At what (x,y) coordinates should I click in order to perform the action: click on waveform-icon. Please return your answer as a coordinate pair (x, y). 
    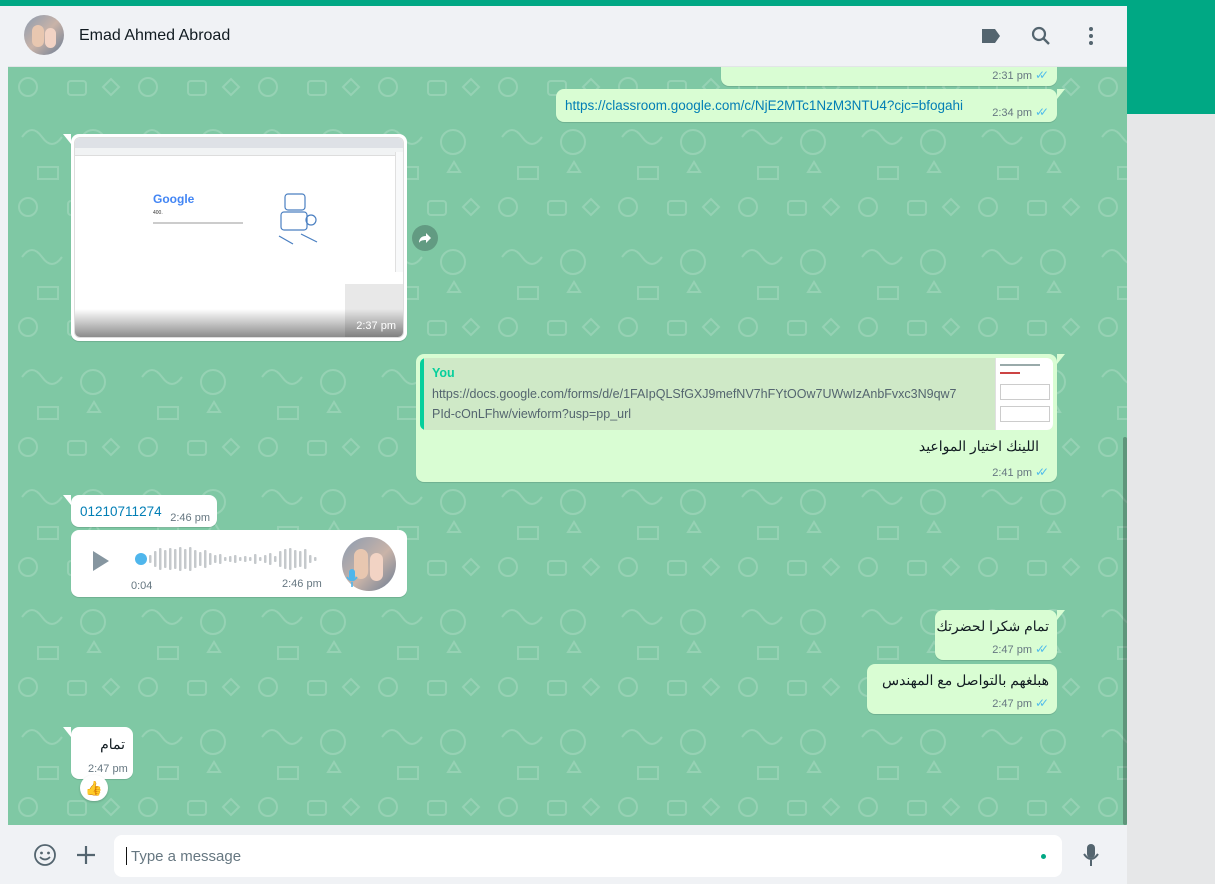
    Looking at the image, I should click on (233, 559).